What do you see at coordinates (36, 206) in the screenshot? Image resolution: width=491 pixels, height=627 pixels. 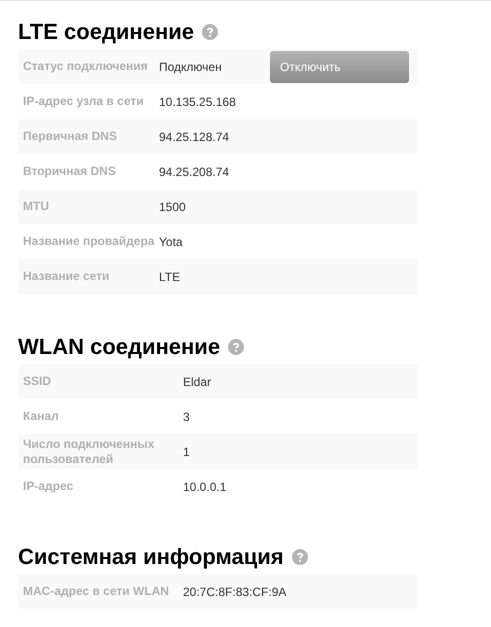 I see `field-label: MTU` at bounding box center [36, 206].